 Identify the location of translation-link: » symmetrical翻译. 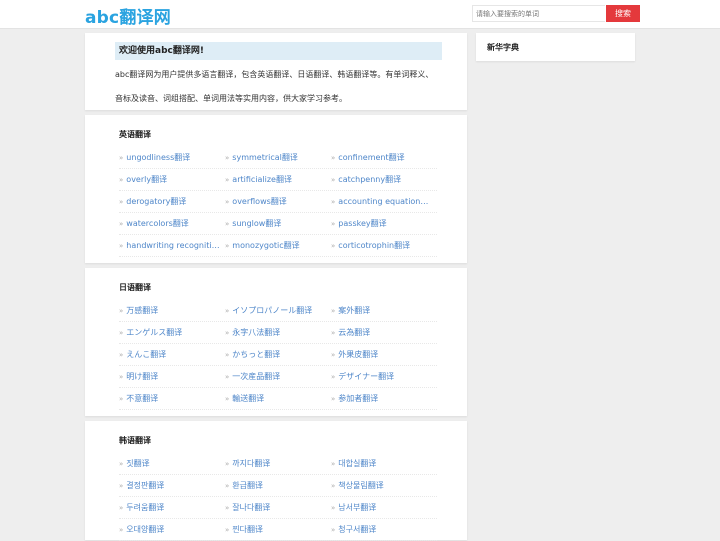
(277, 158).